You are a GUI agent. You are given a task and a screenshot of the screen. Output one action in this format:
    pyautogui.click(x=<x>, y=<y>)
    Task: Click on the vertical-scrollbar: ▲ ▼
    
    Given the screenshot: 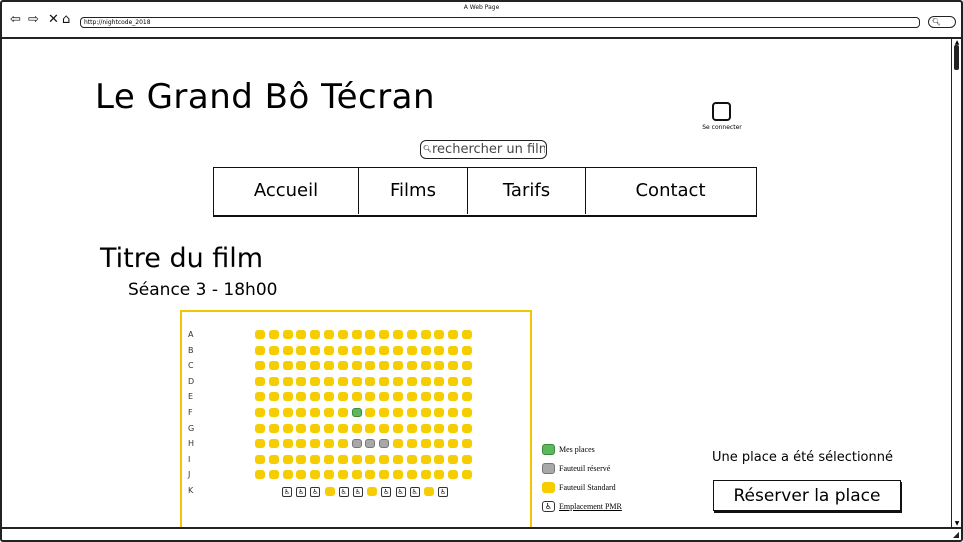 What is the action you would take?
    pyautogui.click(x=956, y=283)
    